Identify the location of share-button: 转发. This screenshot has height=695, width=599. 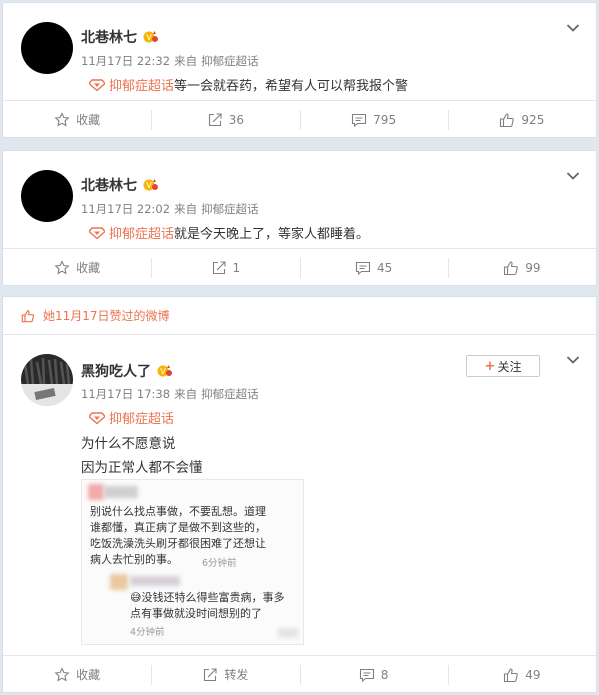
(225, 674).